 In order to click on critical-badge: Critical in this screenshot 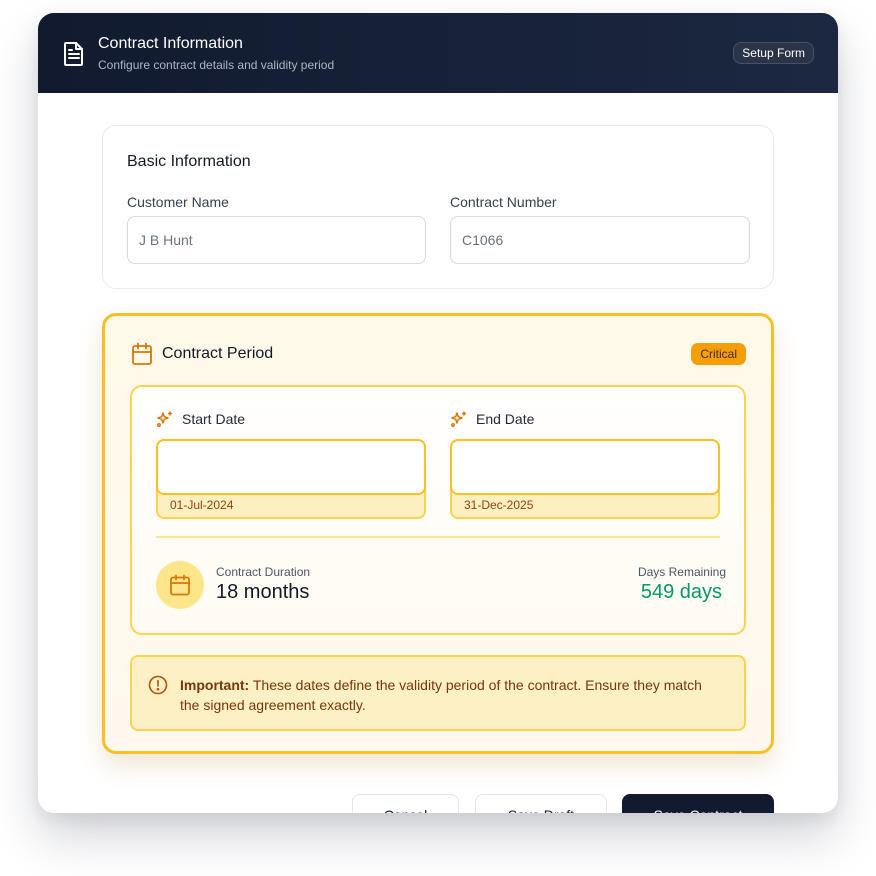, I will do `click(718, 354)`.